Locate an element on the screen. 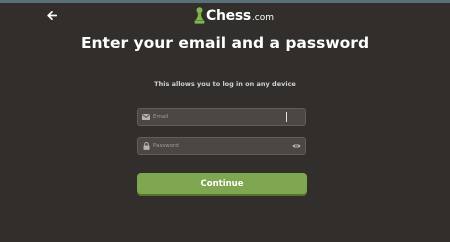 This screenshot has height=242, width=450. password-field is located at coordinates (221, 146).